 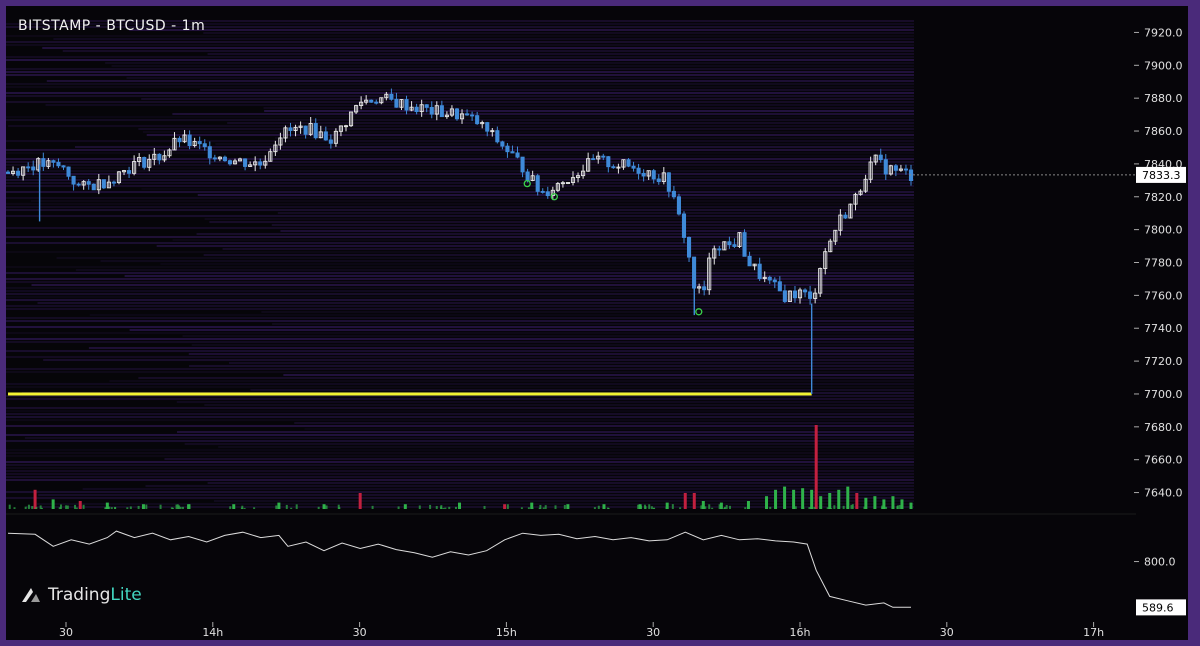 What do you see at coordinates (1160, 562) in the screenshot?
I see `indicator-tick-label: 800.0` at bounding box center [1160, 562].